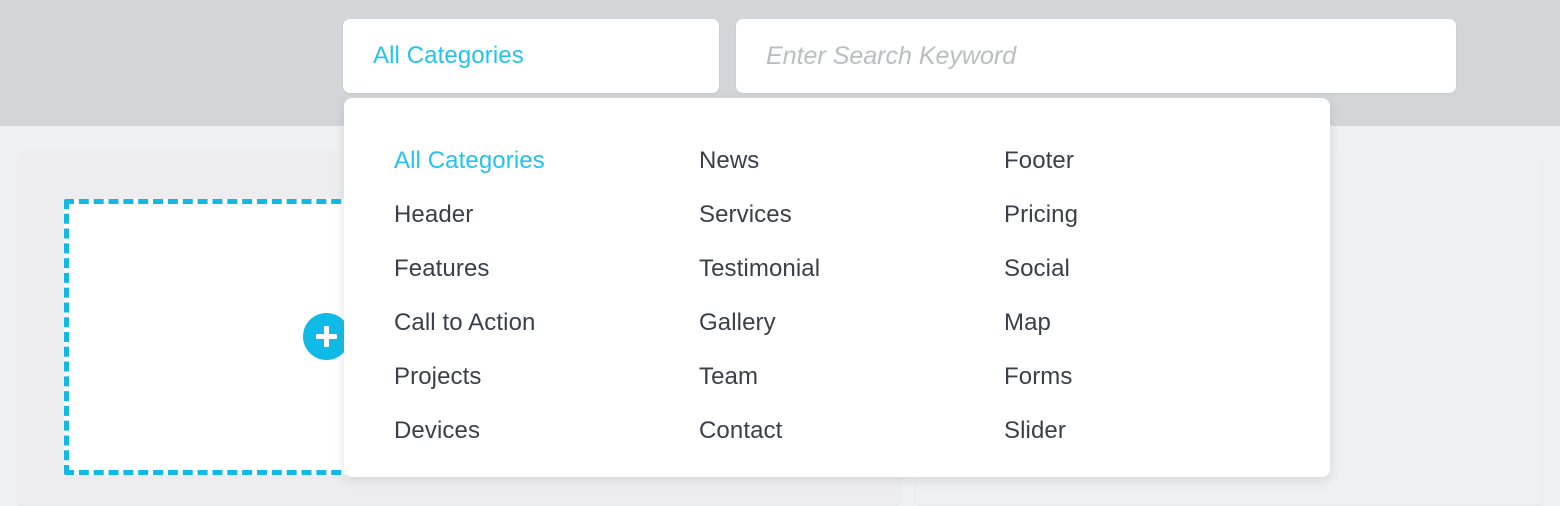  Describe the element at coordinates (851, 323) in the screenshot. I see `dropdown-item-gallery: Gallery` at that location.